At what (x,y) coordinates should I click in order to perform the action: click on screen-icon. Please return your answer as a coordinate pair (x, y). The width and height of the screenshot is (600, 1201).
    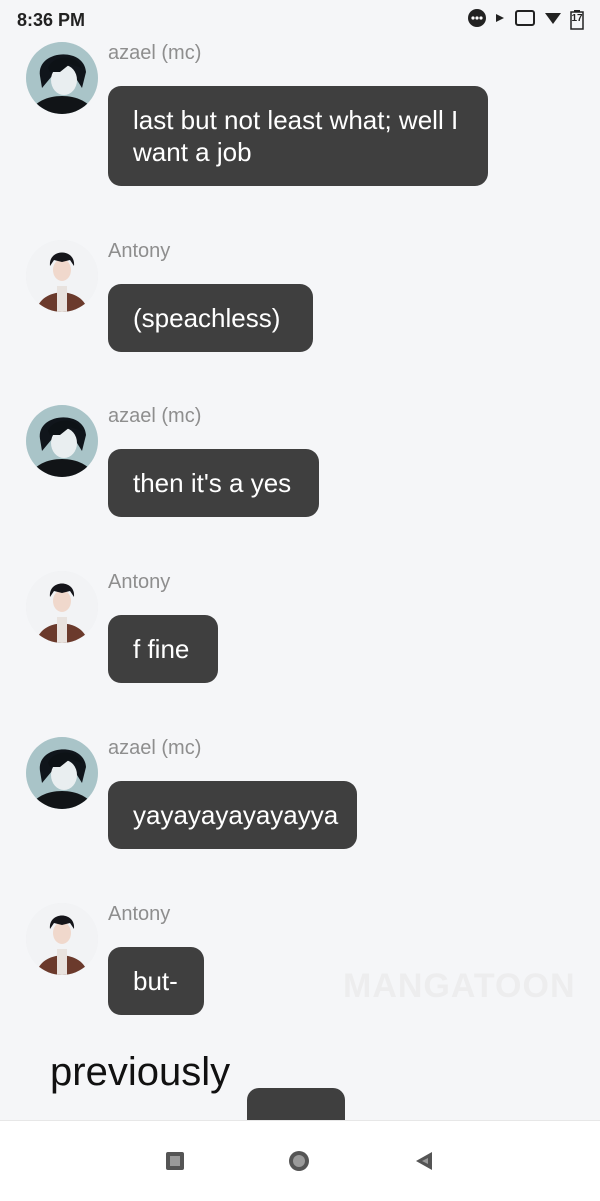
    Looking at the image, I should click on (525, 20).